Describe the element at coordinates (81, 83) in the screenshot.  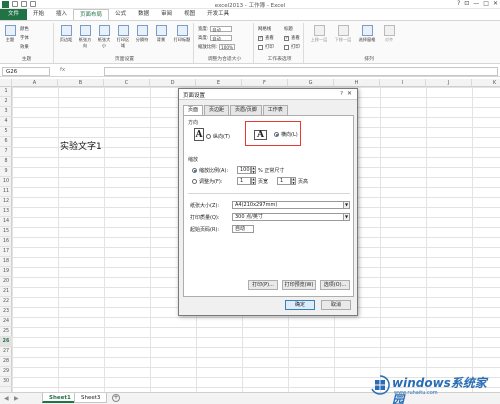
I see `column-header: B` at that location.